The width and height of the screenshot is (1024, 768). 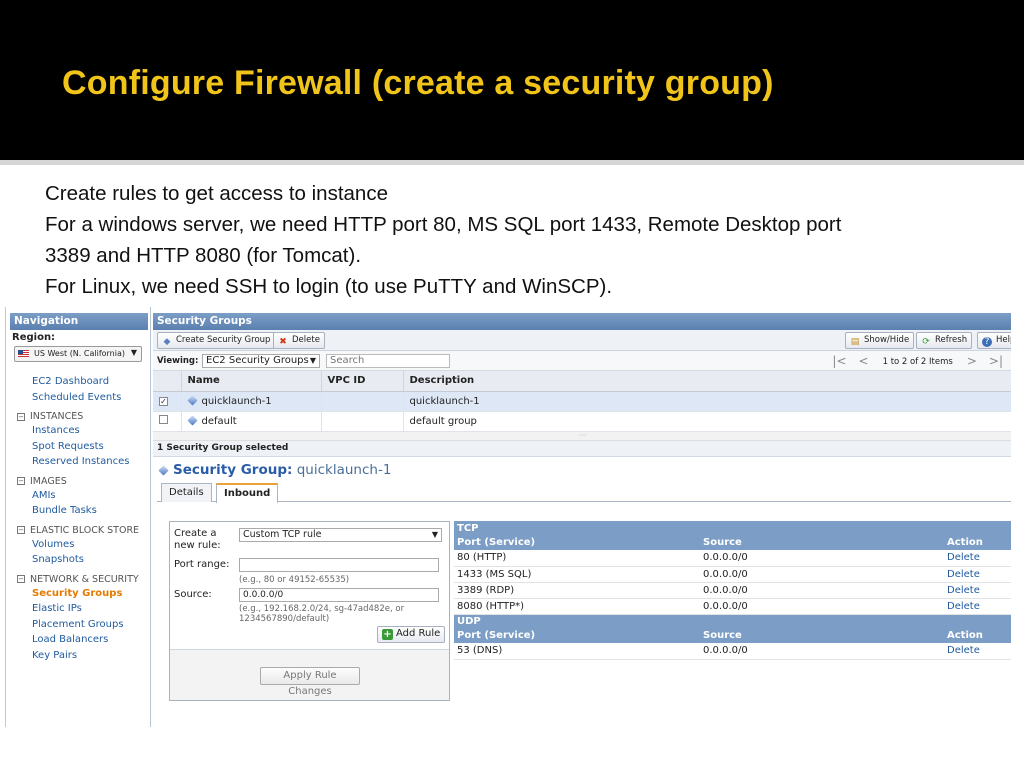 What do you see at coordinates (339, 565) in the screenshot?
I see `port-range-input` at bounding box center [339, 565].